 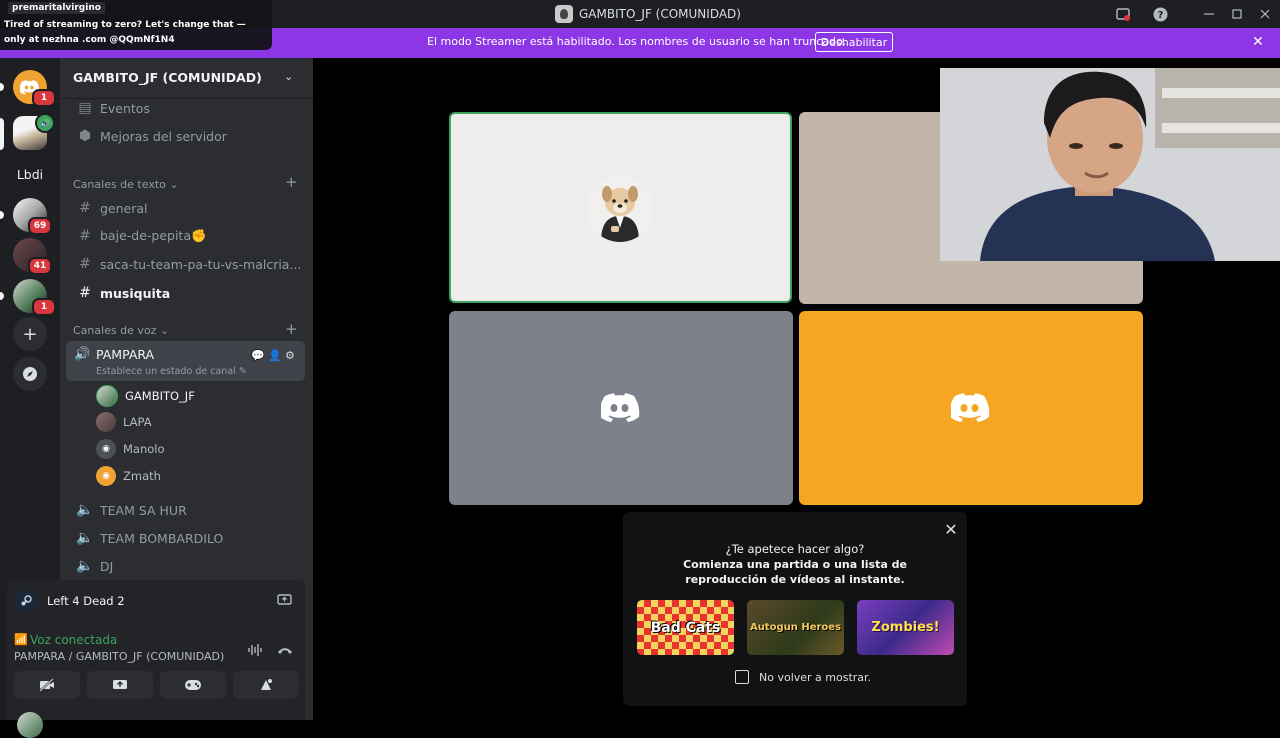 What do you see at coordinates (120, 685) in the screenshot?
I see `screen-share-button` at bounding box center [120, 685].